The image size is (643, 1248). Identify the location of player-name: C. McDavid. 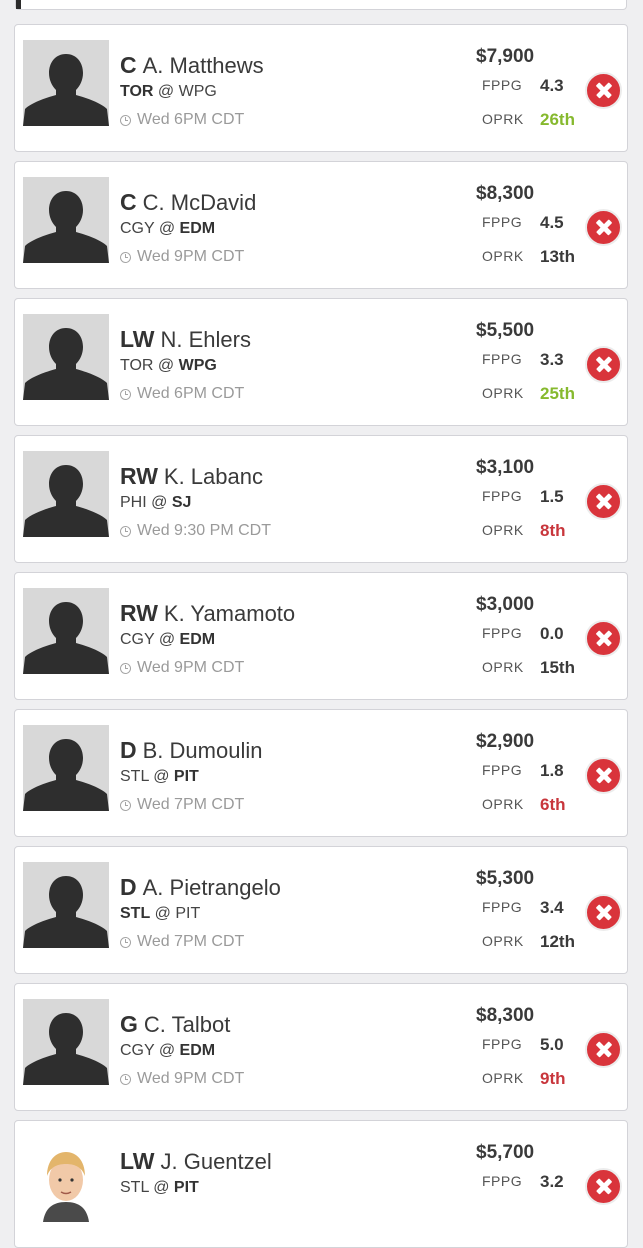
(199, 202).